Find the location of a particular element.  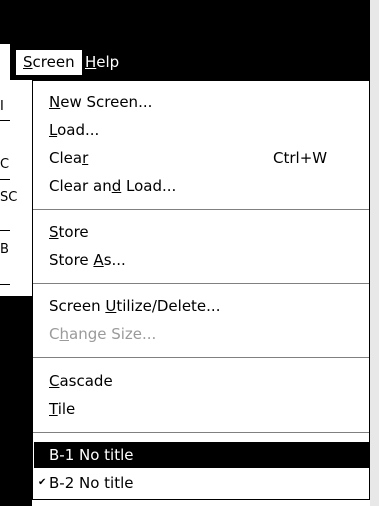

window-item-b2: B-2 No title is located at coordinates (199, 483).